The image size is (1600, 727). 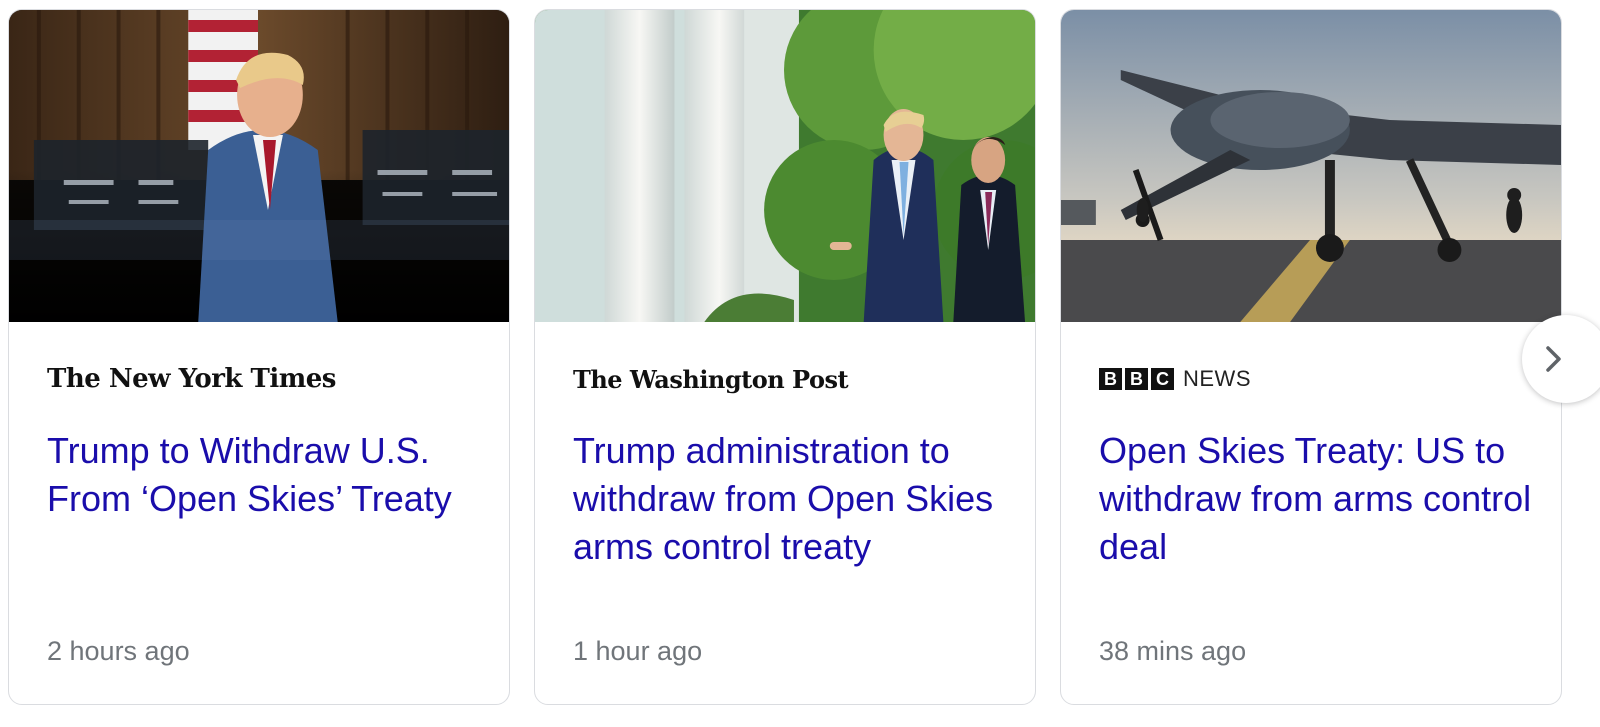 What do you see at coordinates (1173, 651) in the screenshot?
I see `timestamp: 38 mins ago` at bounding box center [1173, 651].